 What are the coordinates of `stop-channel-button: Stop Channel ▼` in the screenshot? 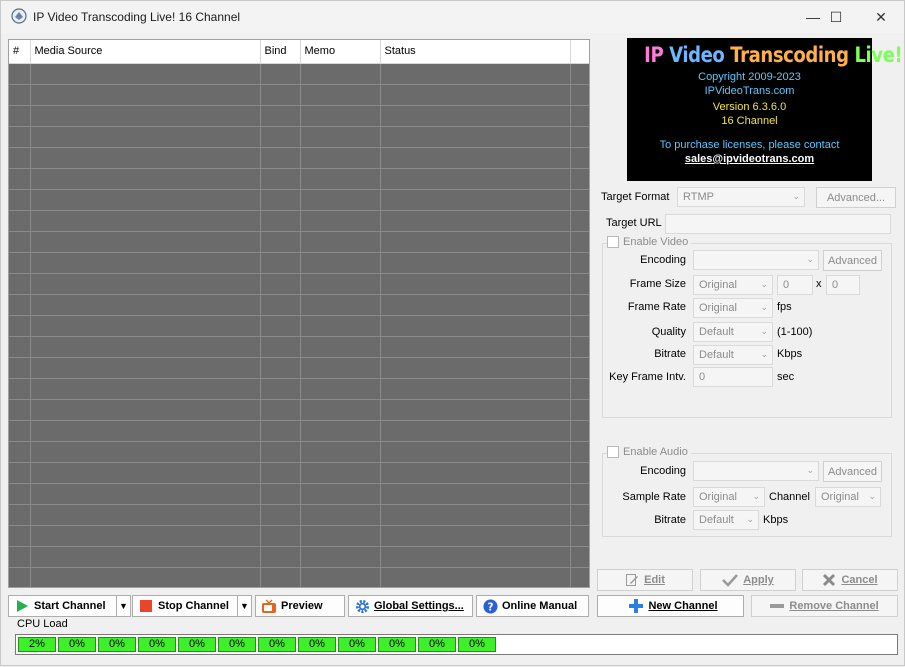 It's located at (192, 606).